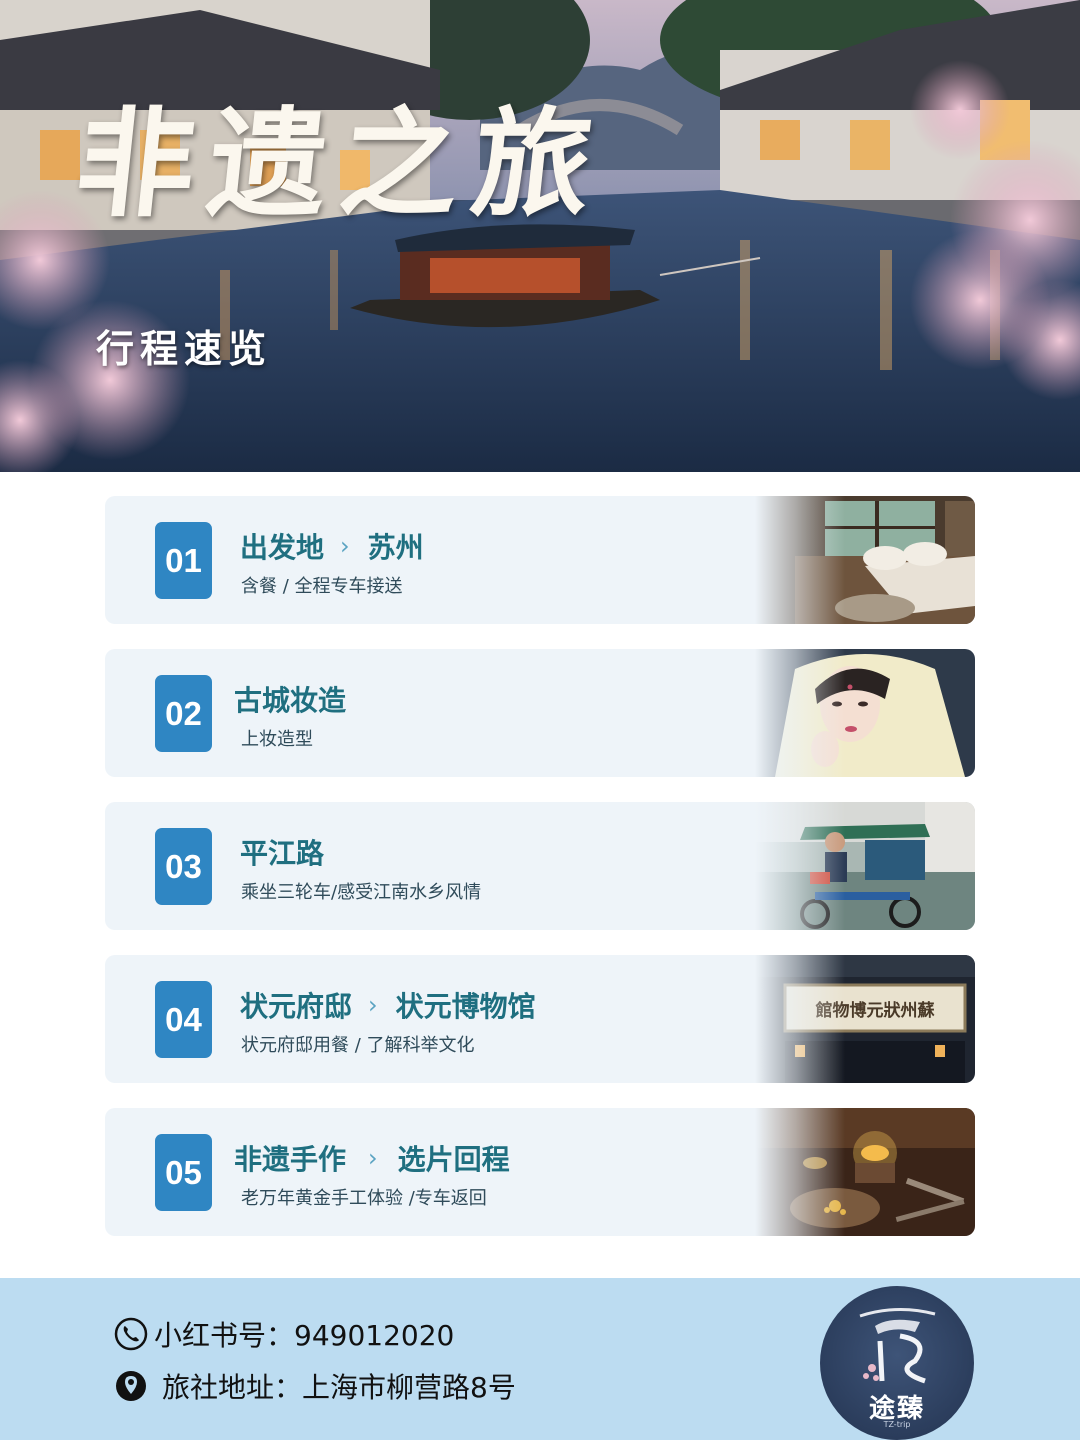 The width and height of the screenshot is (1080, 1440). Describe the element at coordinates (183, 1172) in the screenshot. I see `step-number-badge: 05` at that location.